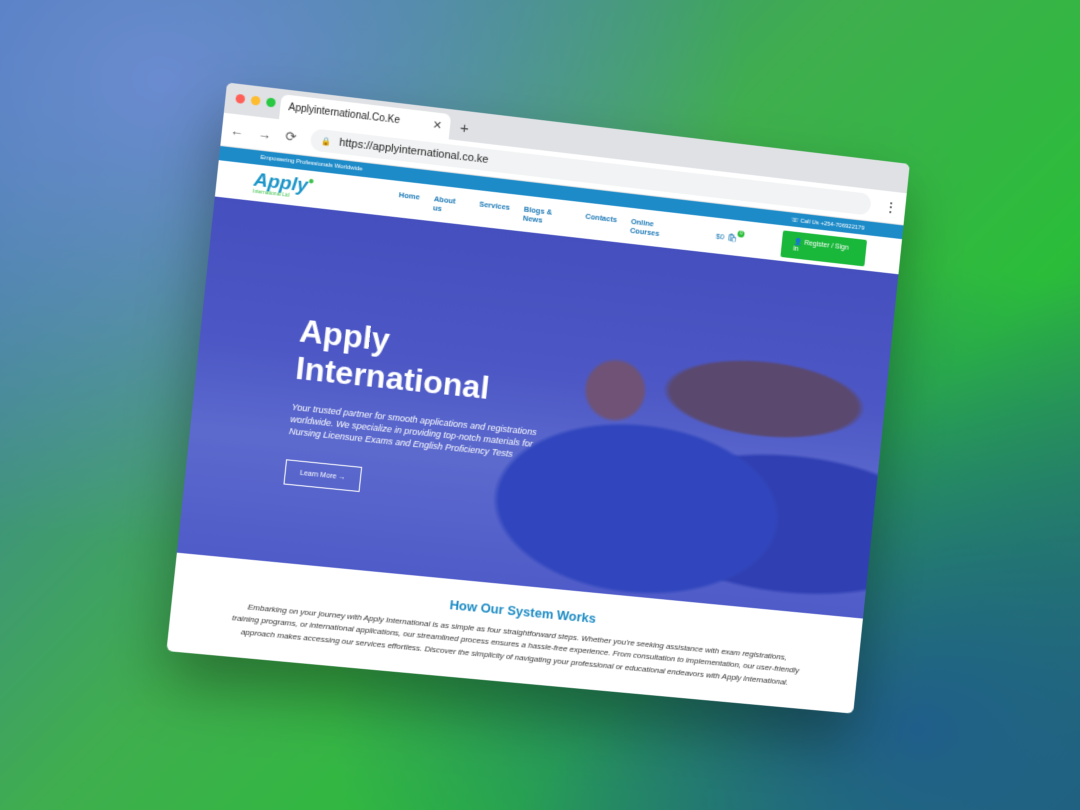 The height and width of the screenshot is (810, 1080). I want to click on close-window-button, so click(240, 98).